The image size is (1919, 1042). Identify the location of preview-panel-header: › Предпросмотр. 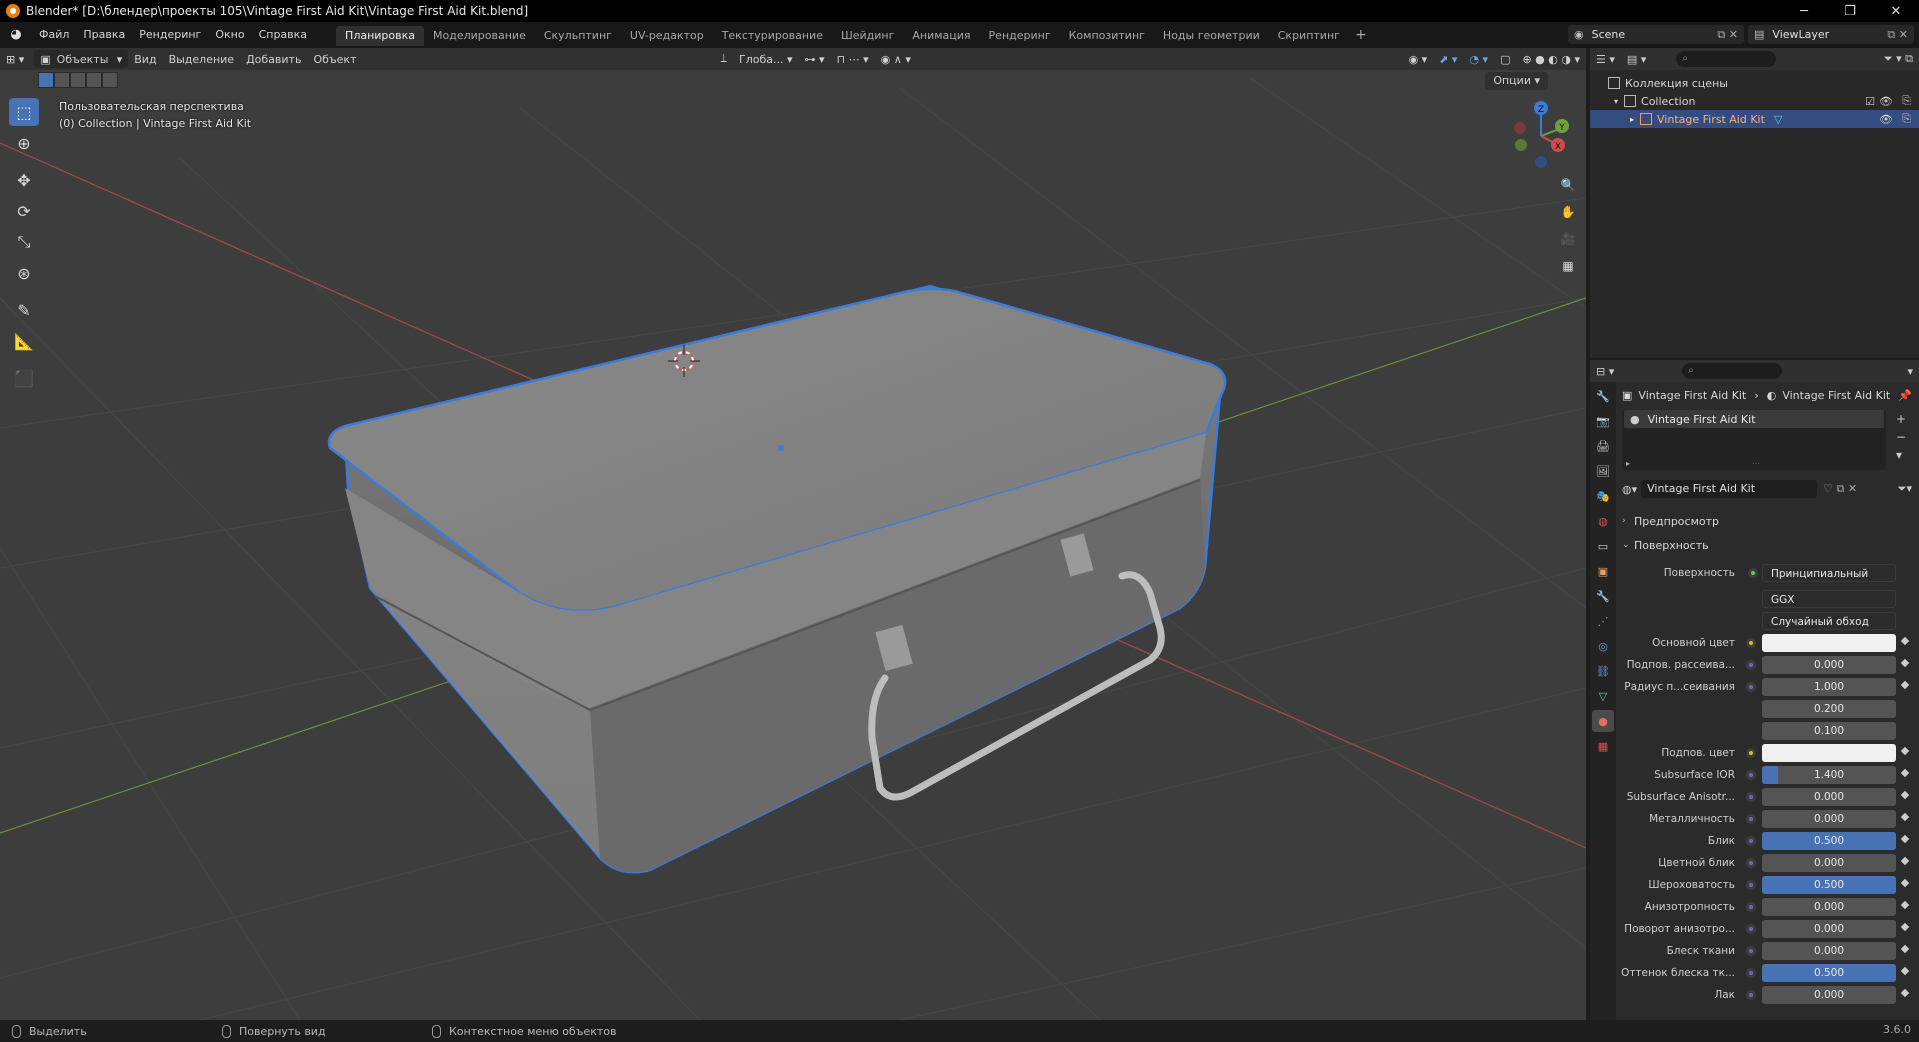
(1767, 521).